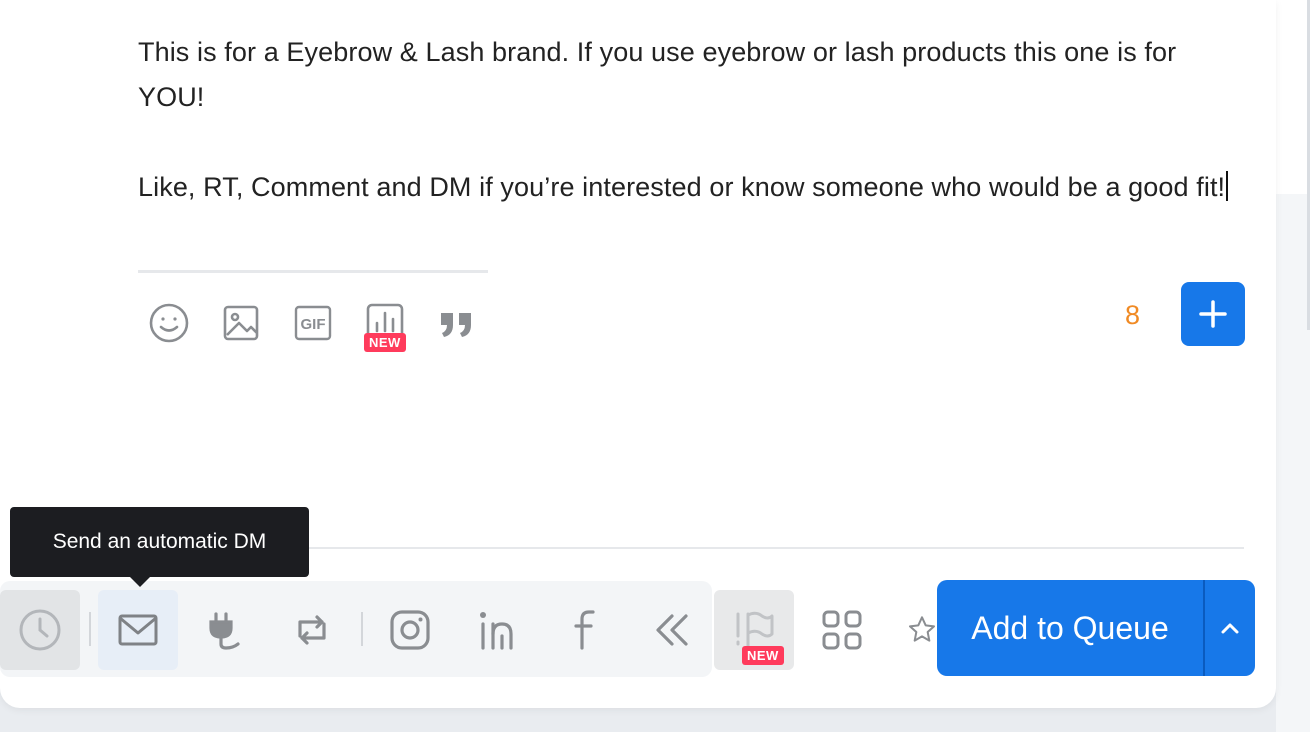 The height and width of the screenshot is (732, 1310). I want to click on add-to-queue-button: Add to Queue, so click(1096, 628).